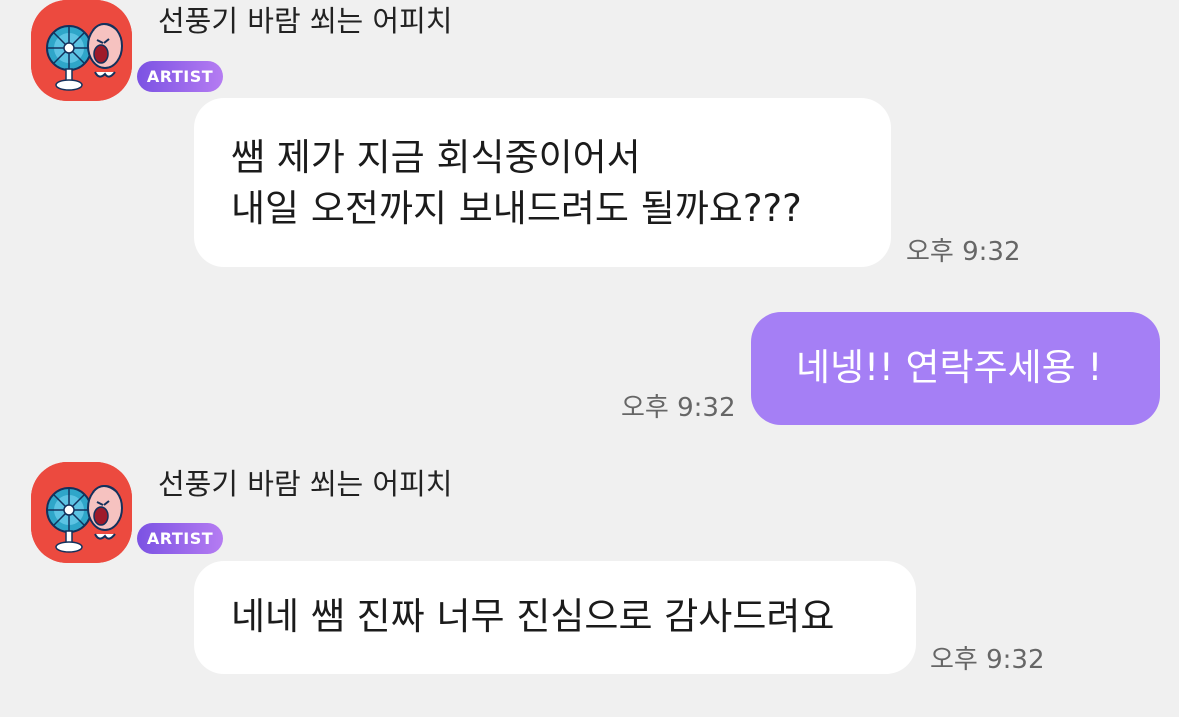  What do you see at coordinates (533, 616) in the screenshot?
I see `message-line: 네네 쌤 진짜 너무 진심으로 감사드려요` at bounding box center [533, 616].